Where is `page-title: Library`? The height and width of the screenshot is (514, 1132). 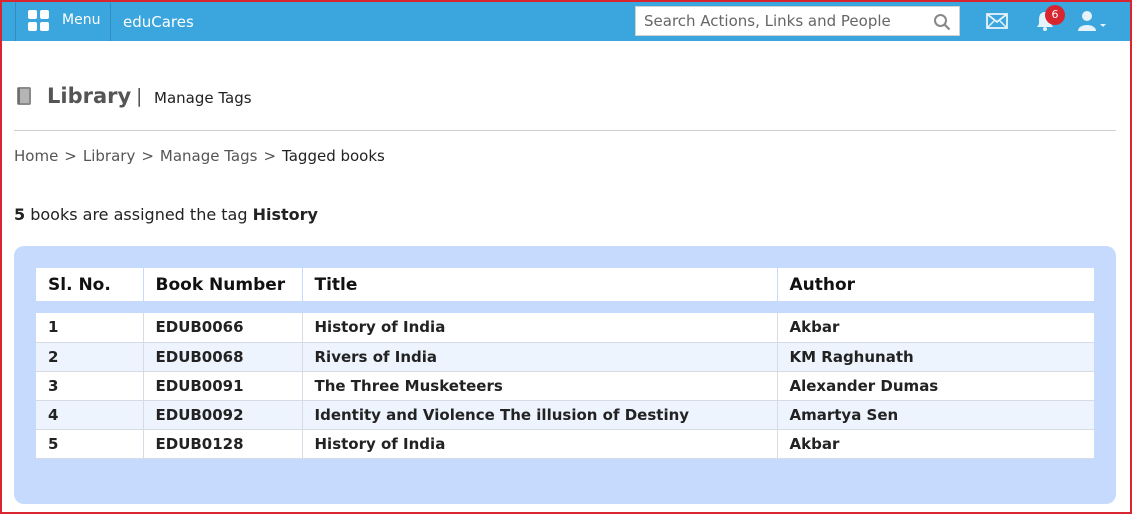
page-title: Library is located at coordinates (89, 96).